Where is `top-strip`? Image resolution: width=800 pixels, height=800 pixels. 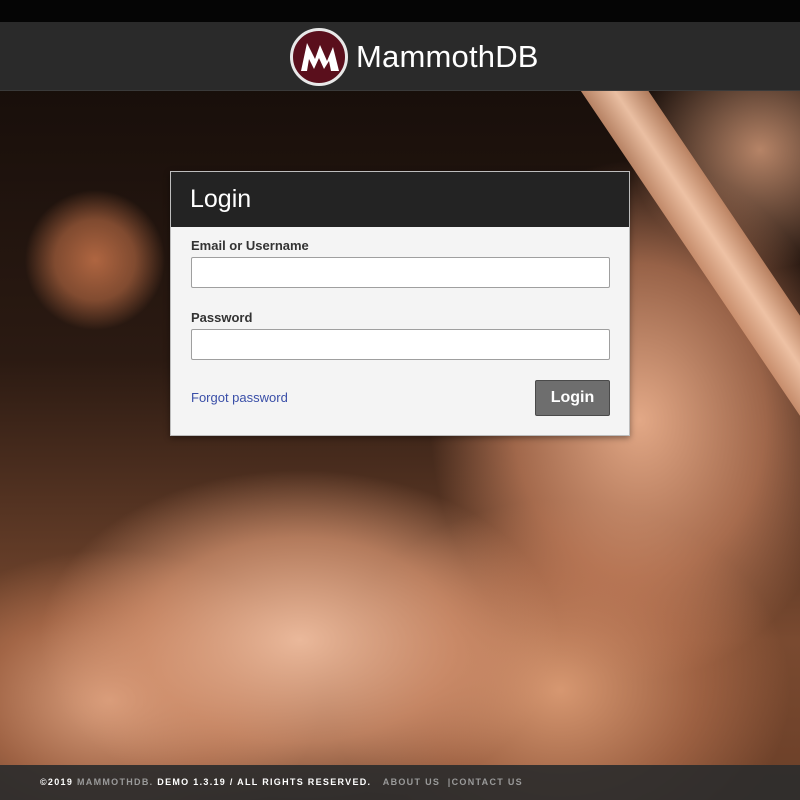 top-strip is located at coordinates (400, 11).